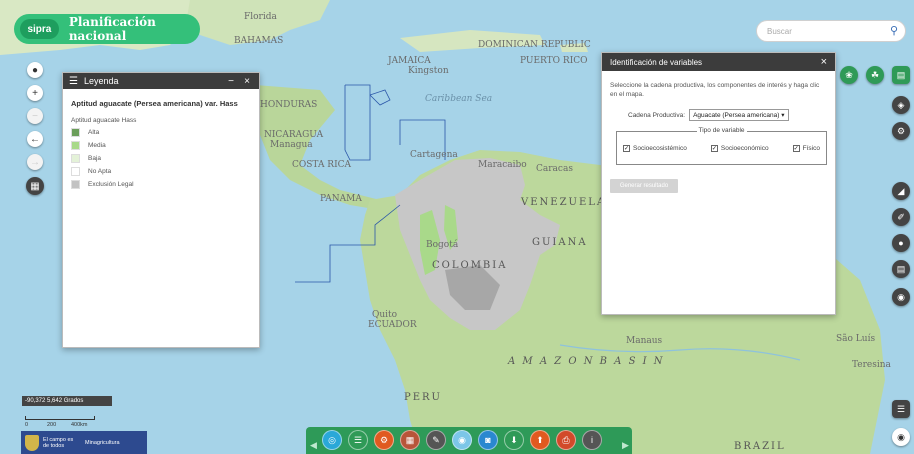 This screenshot has height=454, width=914. Describe the element at coordinates (442, 245) in the screenshot. I see `map-label: Bogotá` at that location.